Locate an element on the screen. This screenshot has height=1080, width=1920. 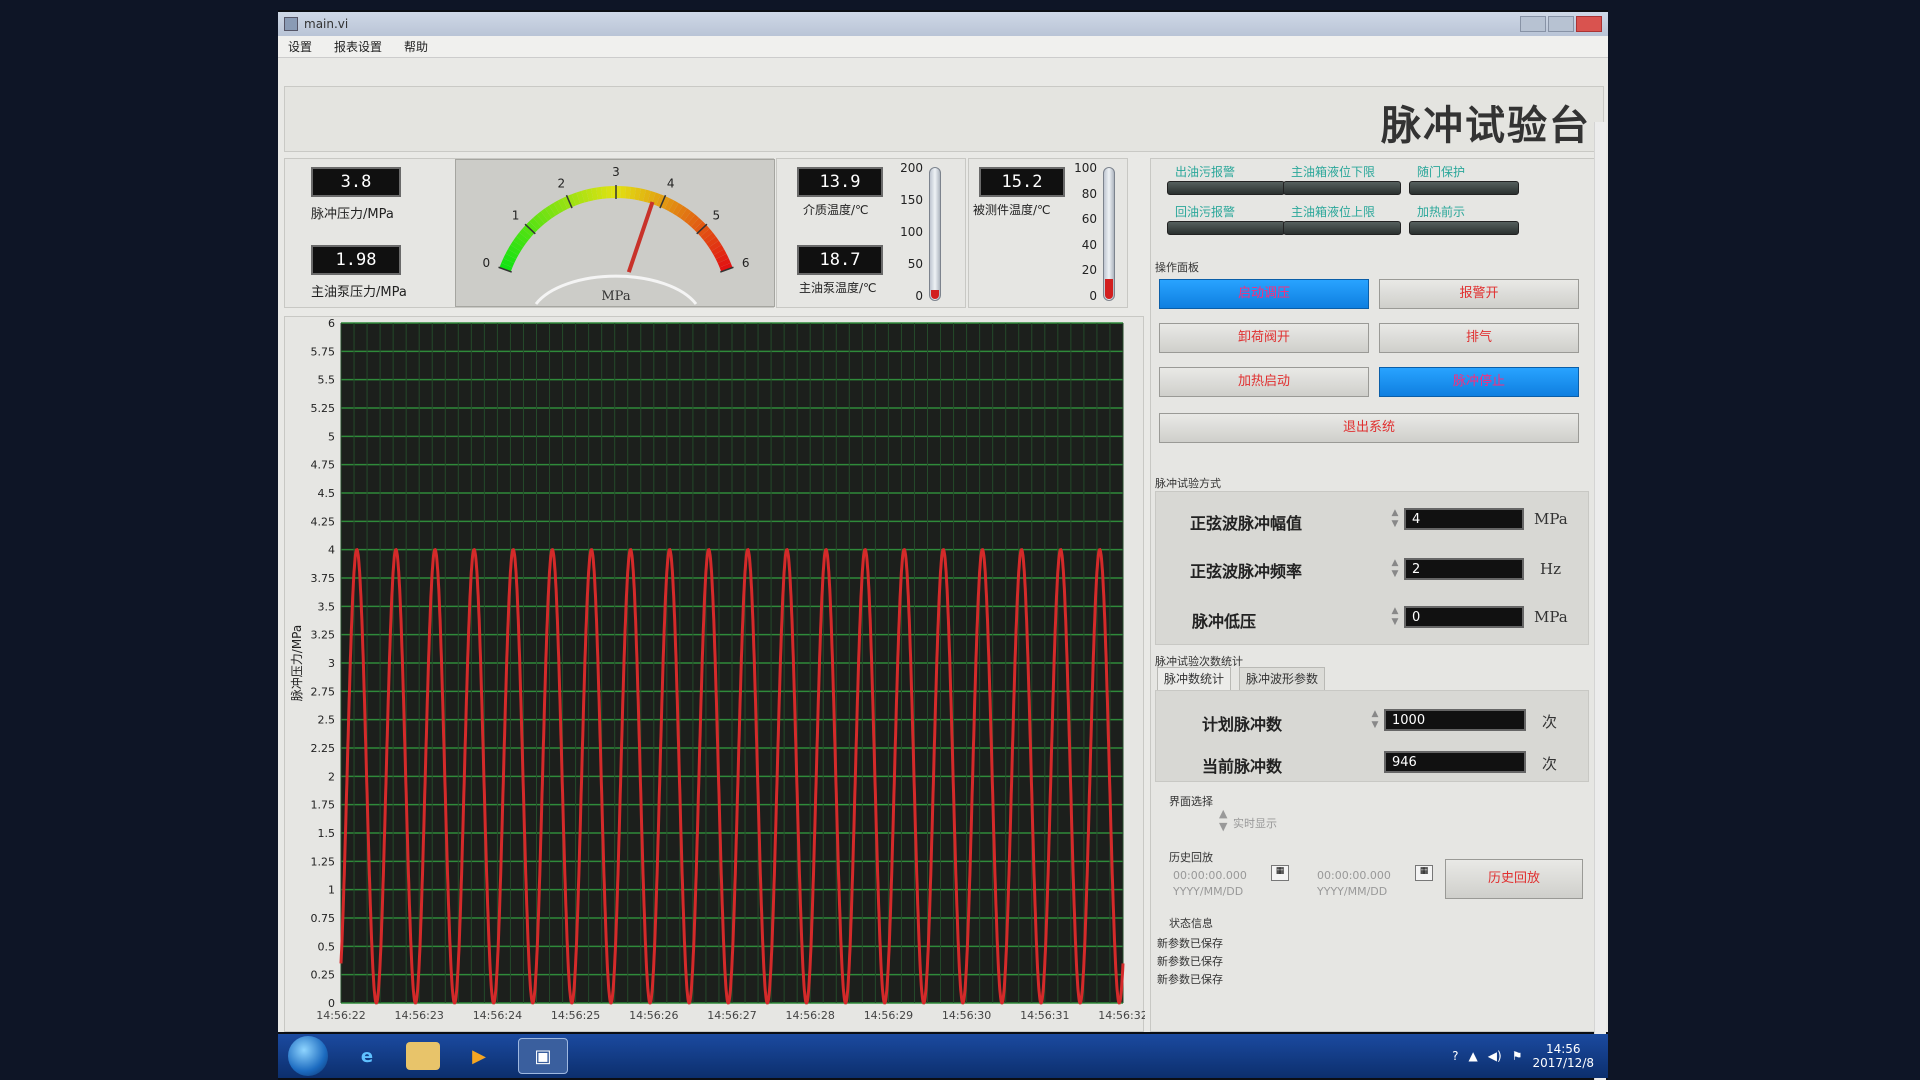
minimize-button is located at coordinates (1533, 24).